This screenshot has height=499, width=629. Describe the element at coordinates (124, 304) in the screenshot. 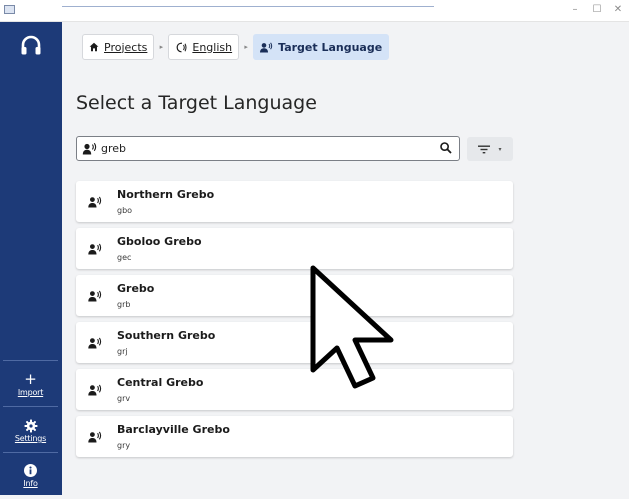

I see `language-code: grb` at that location.